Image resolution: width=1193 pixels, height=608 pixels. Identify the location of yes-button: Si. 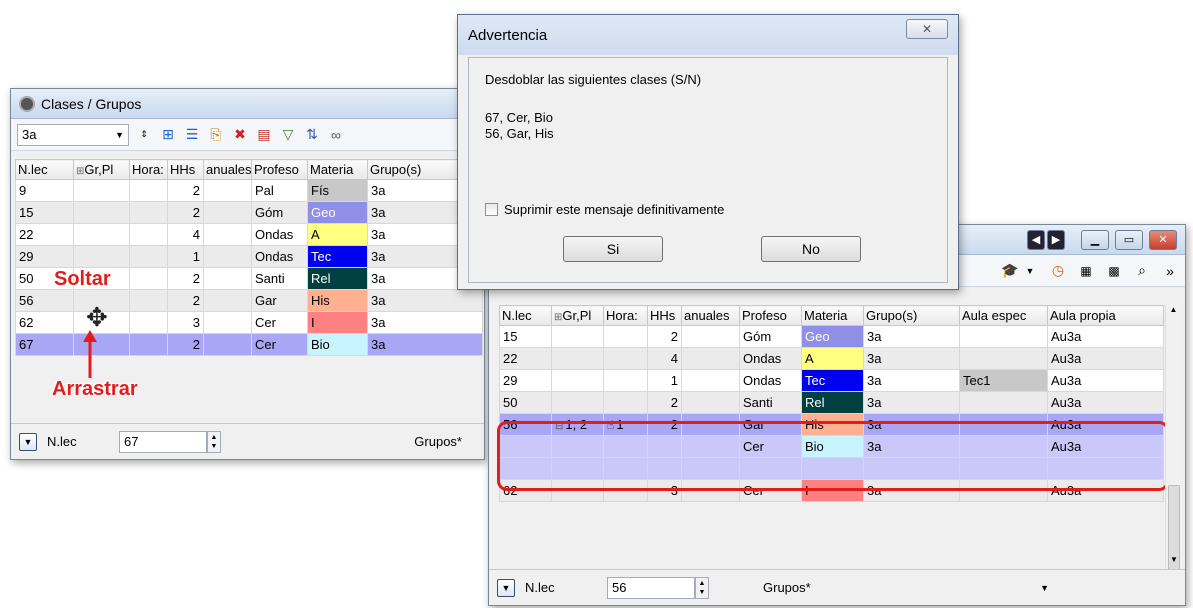
(613, 249).